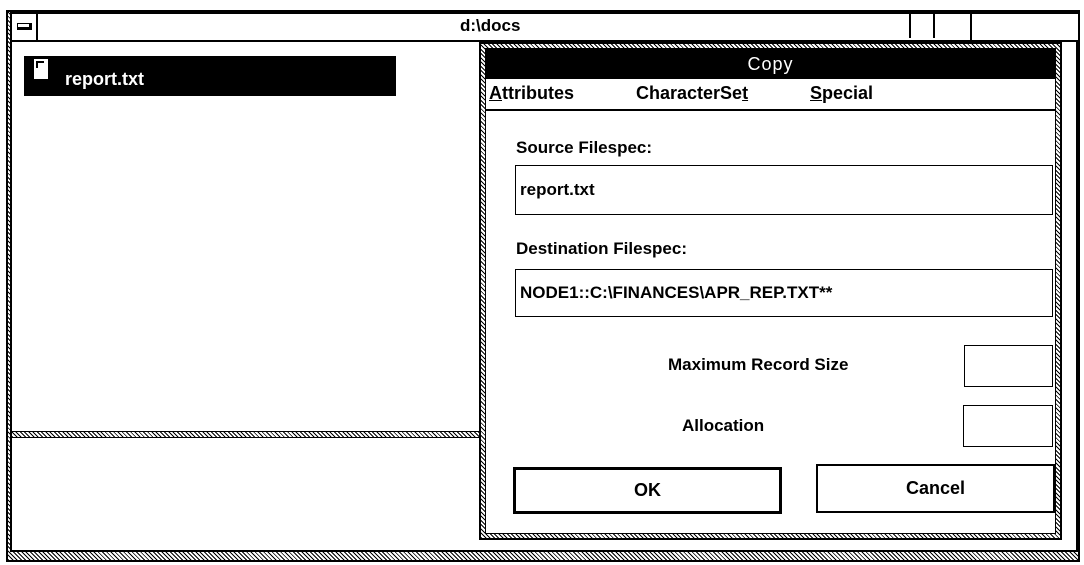 This screenshot has width=1084, height=565. Describe the element at coordinates (946, 26) in the screenshot. I see `maximize-button` at that location.